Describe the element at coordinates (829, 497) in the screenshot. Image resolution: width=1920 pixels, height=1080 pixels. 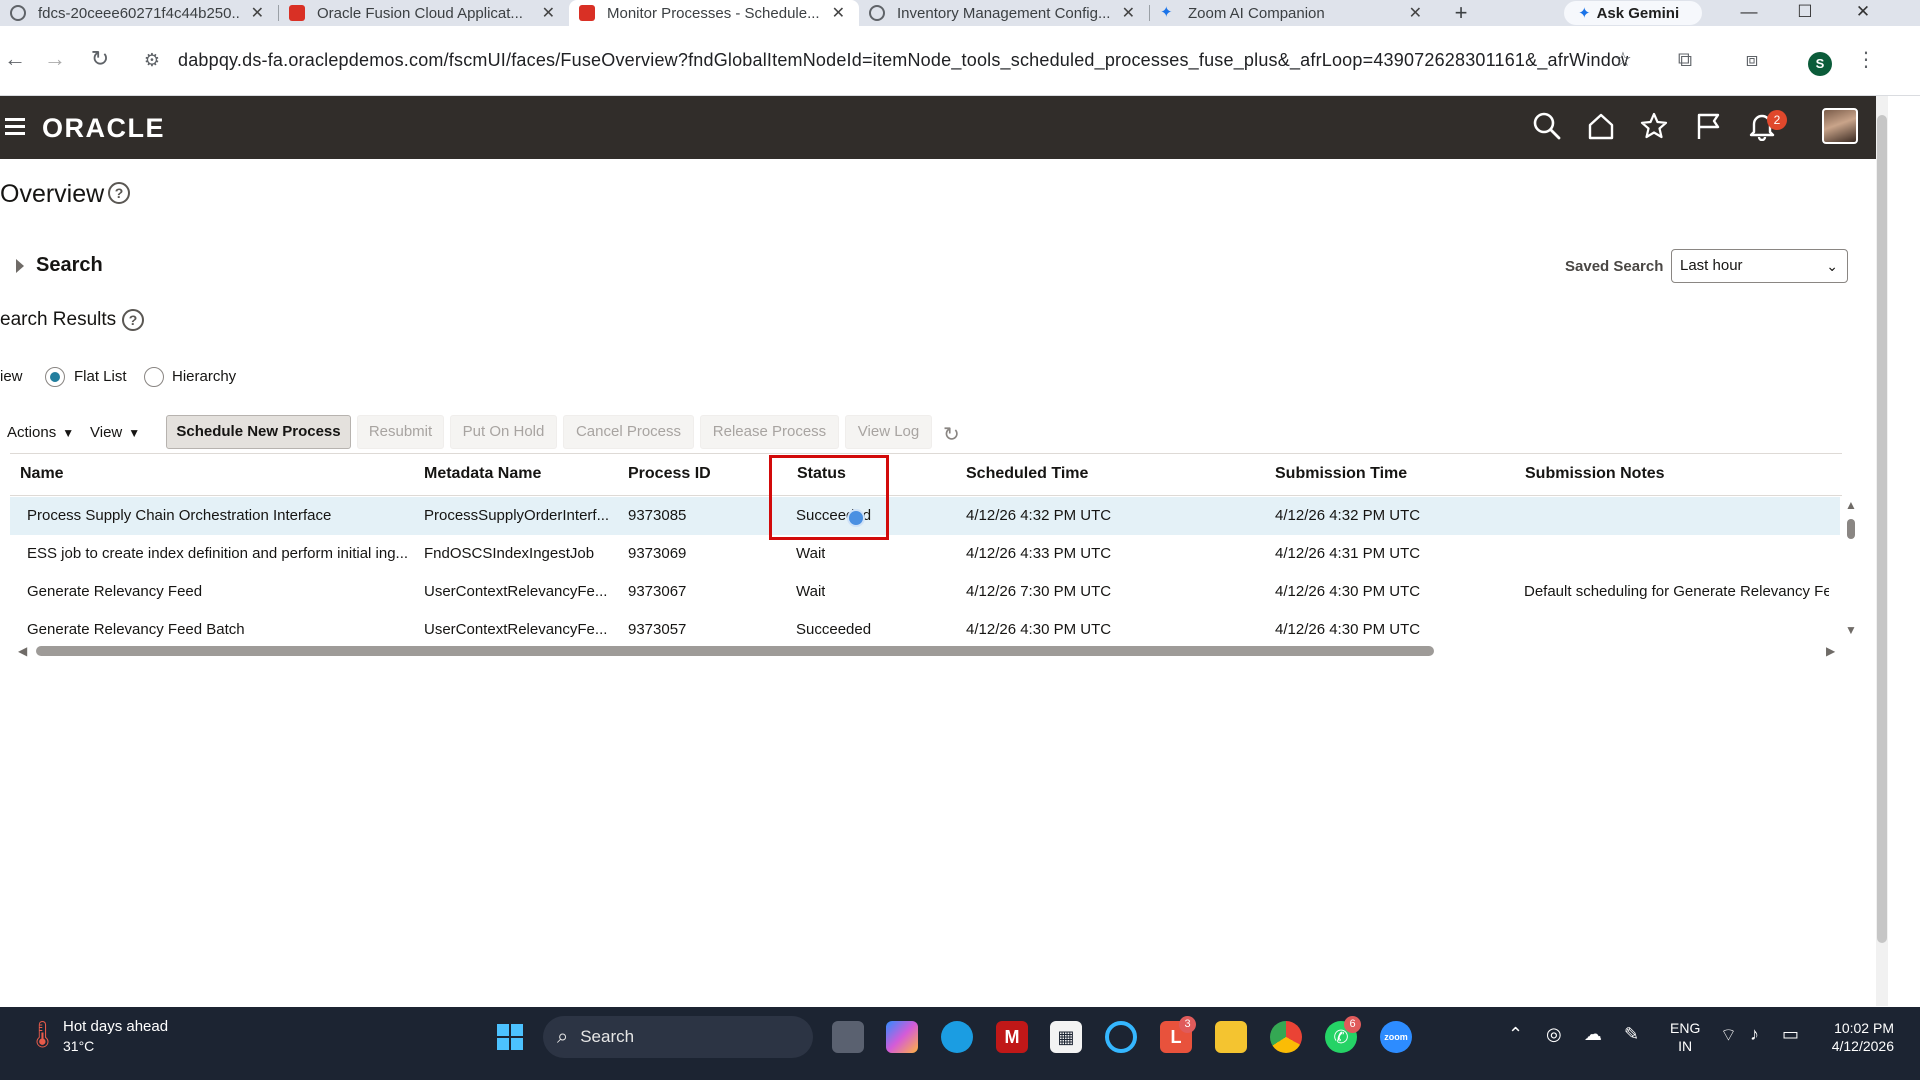
I see `status-highlight-box` at that location.